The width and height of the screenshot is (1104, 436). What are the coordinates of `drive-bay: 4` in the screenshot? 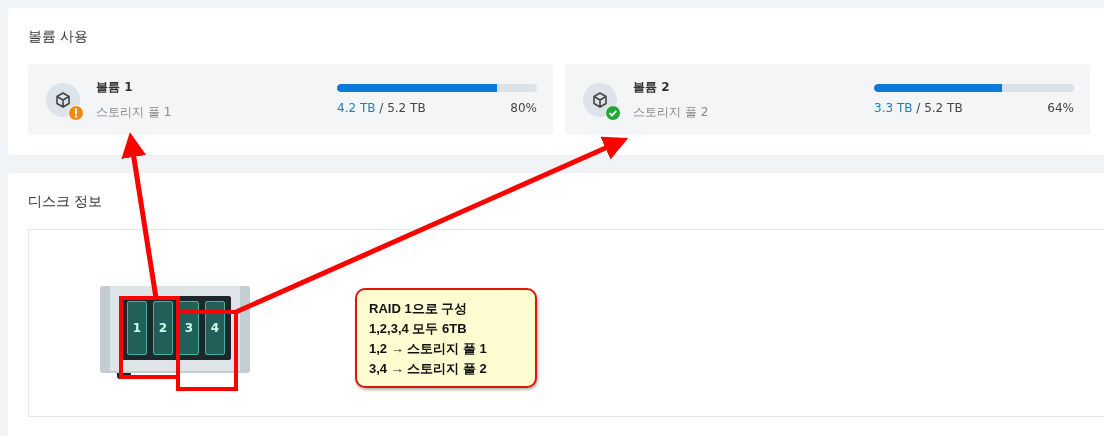 It's located at (215, 328).